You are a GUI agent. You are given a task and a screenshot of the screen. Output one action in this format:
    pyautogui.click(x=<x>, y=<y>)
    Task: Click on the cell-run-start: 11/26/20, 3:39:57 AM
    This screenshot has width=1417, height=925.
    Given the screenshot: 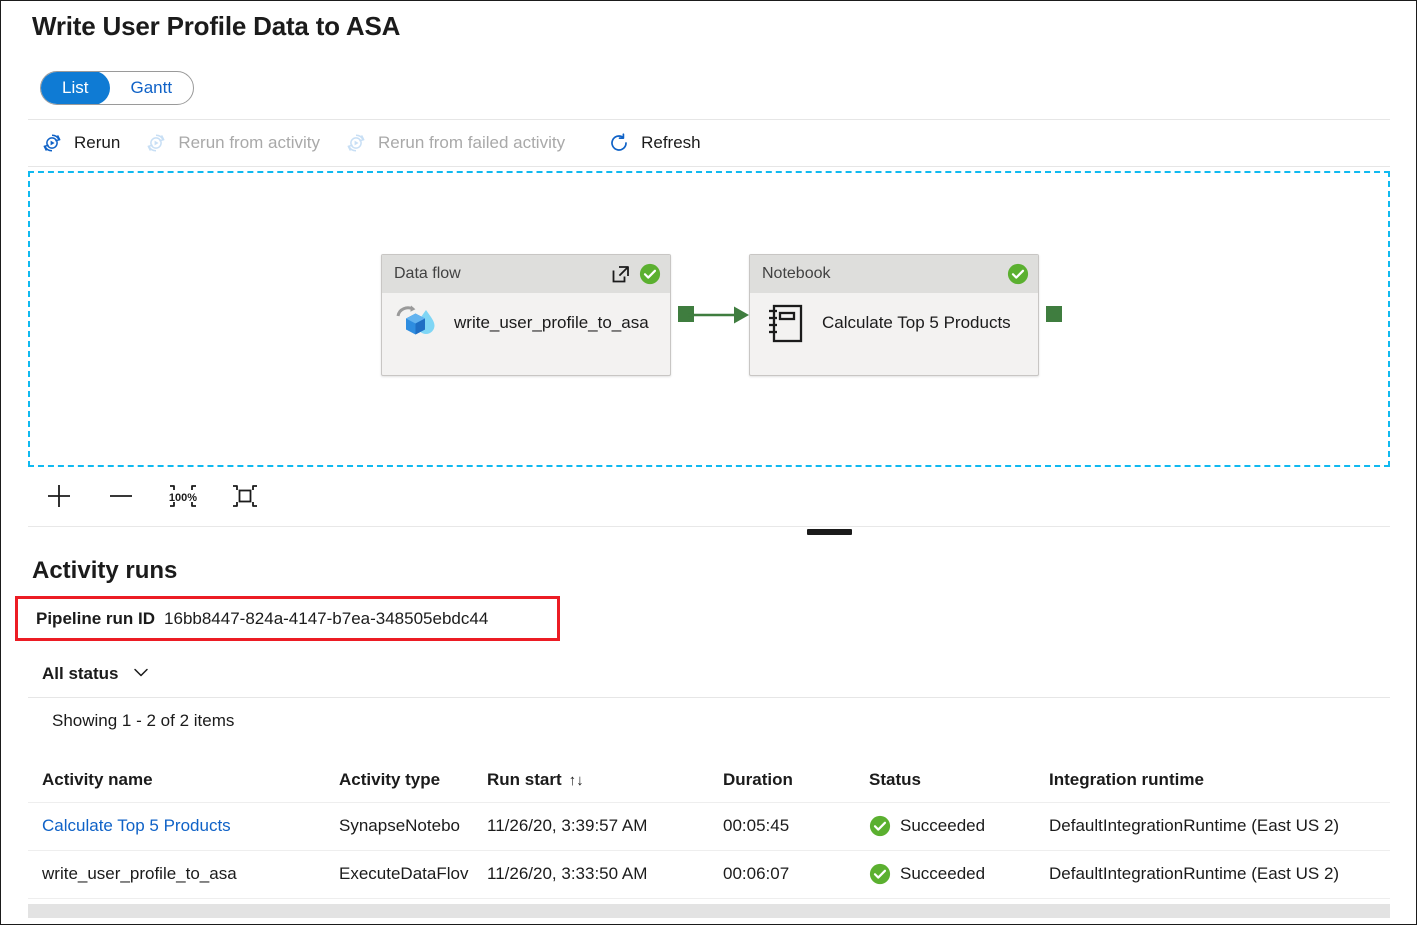 What is the action you would take?
    pyautogui.click(x=591, y=825)
    